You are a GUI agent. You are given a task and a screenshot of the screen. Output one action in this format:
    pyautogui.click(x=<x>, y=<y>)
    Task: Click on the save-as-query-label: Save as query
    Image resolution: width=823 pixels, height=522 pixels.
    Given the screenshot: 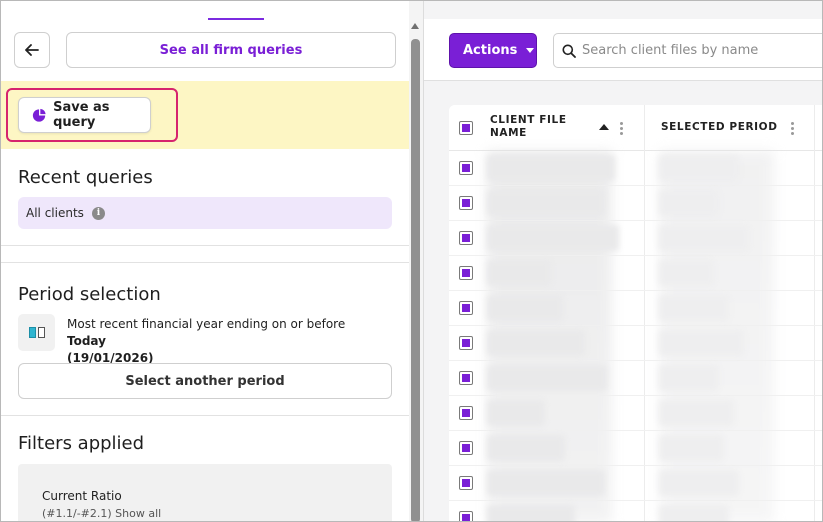 What is the action you would take?
    pyautogui.click(x=81, y=115)
    